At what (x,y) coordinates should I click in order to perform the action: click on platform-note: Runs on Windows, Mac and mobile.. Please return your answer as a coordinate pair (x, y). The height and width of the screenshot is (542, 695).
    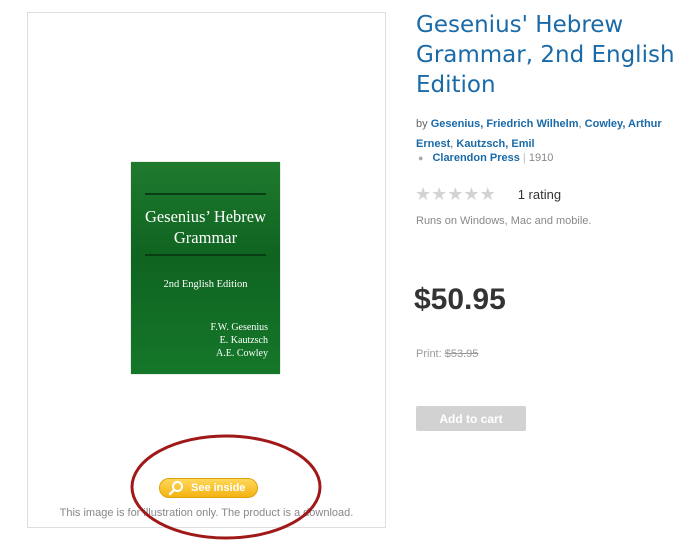
    Looking at the image, I should click on (504, 221).